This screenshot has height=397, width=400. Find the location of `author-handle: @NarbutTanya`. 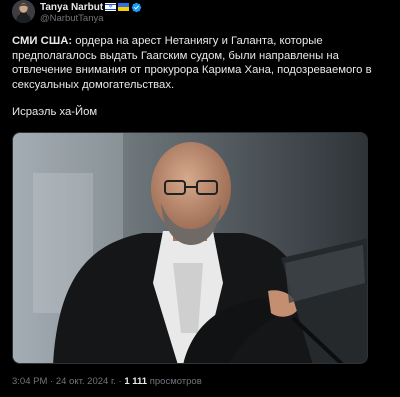

author-handle: @NarbutTanya is located at coordinates (72, 18).